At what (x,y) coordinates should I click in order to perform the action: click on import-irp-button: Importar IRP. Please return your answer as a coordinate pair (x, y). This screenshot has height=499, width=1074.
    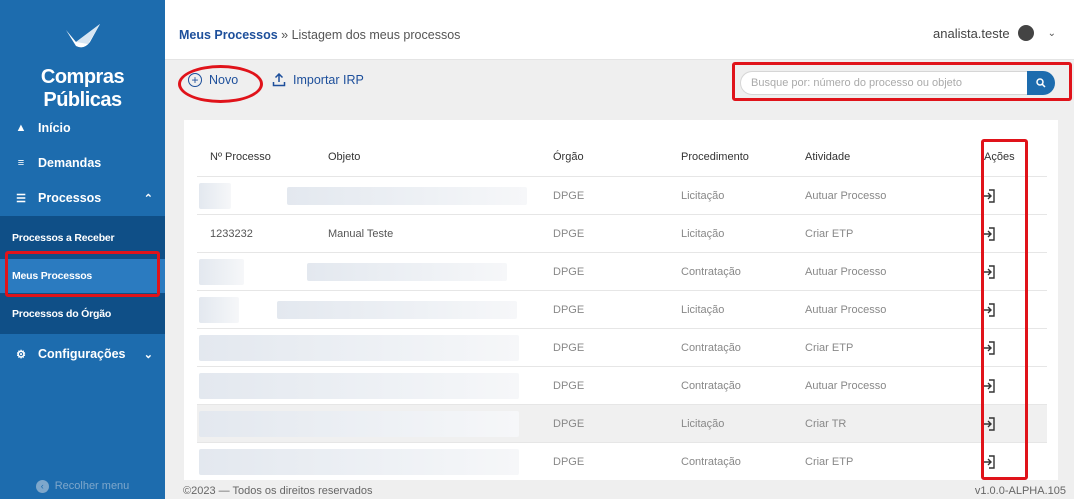
    Looking at the image, I should click on (318, 80).